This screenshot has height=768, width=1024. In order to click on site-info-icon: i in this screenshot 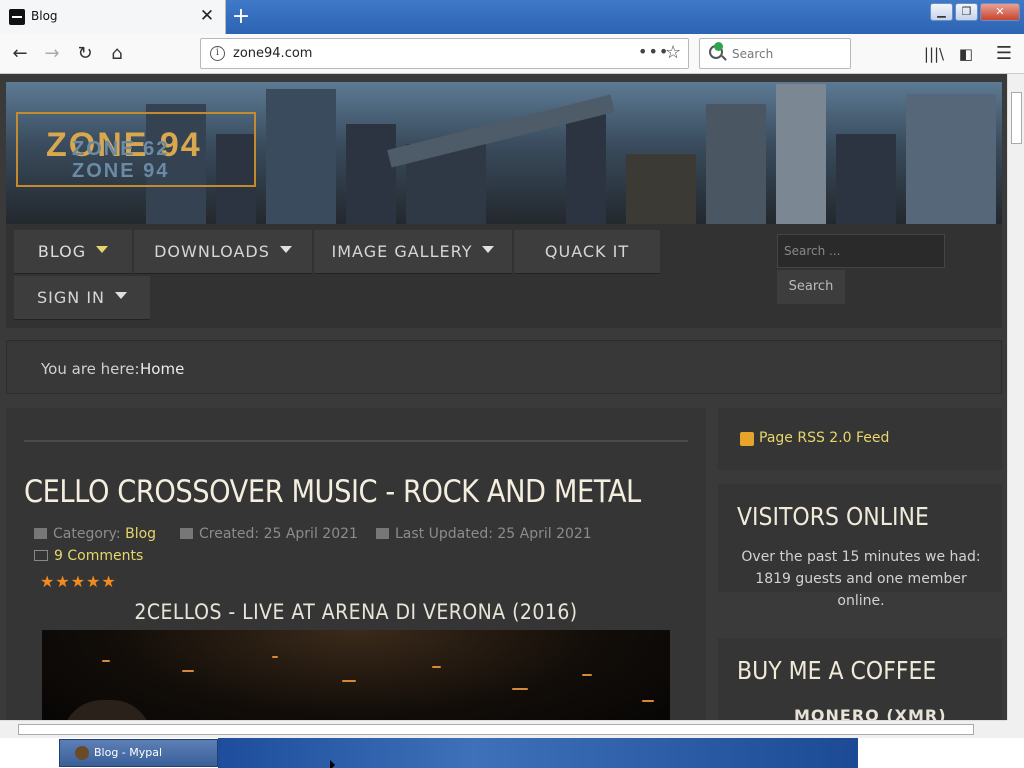, I will do `click(217, 53)`.